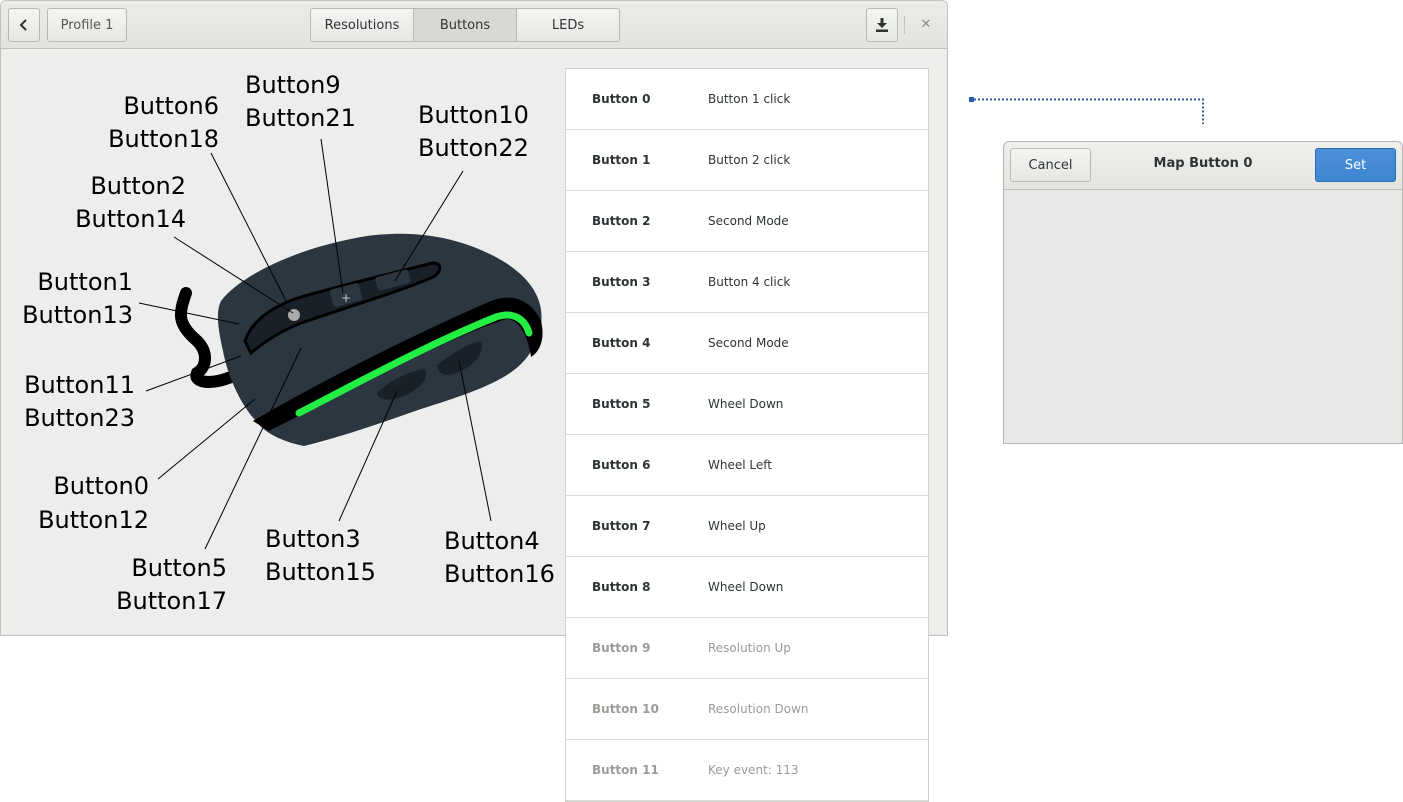  Describe the element at coordinates (621, 221) in the screenshot. I see `button-name: Button 2` at that location.